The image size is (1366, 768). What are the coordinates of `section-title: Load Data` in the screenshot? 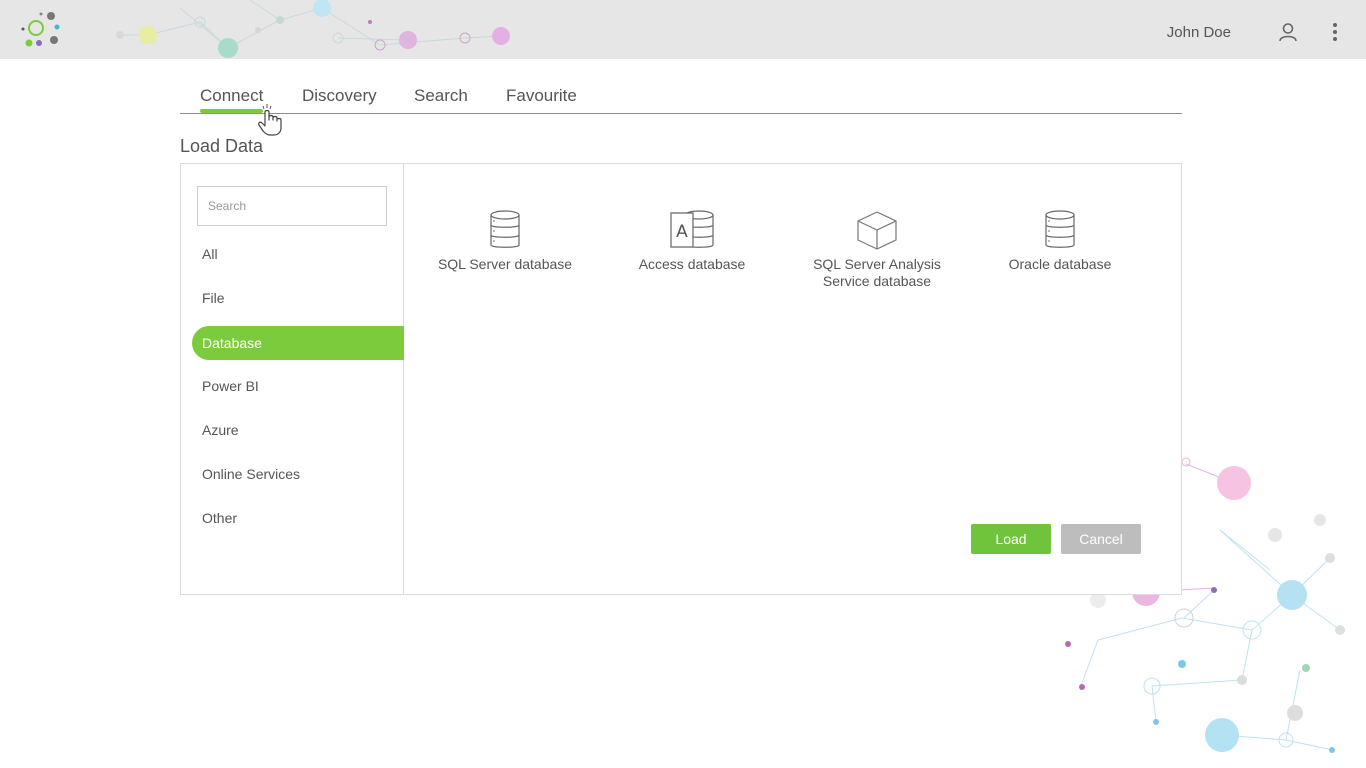 It's located at (222, 146).